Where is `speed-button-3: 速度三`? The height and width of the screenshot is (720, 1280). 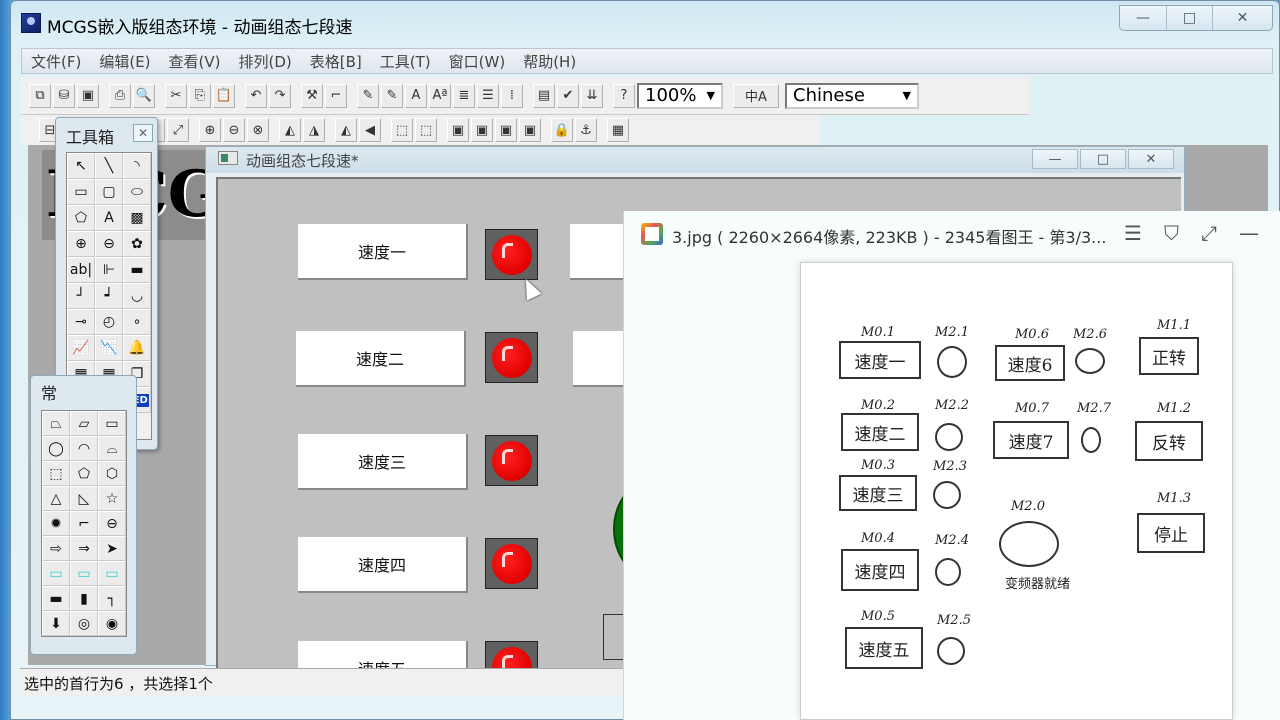
speed-button-3: 速度三 is located at coordinates (383, 462).